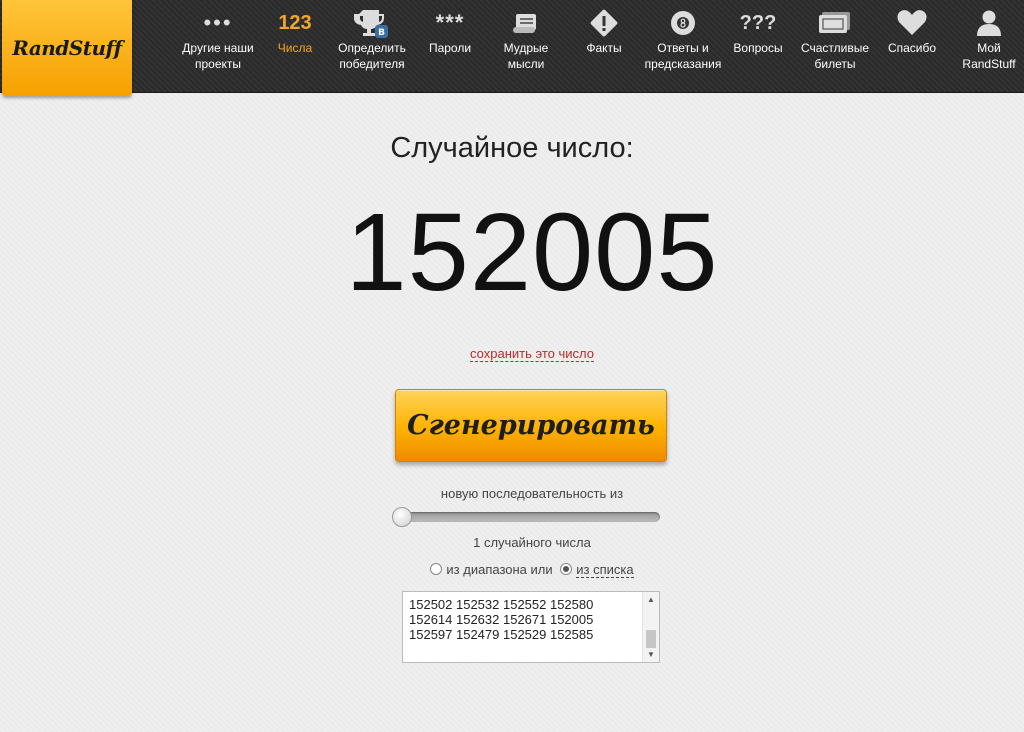 The height and width of the screenshot is (732, 1024). What do you see at coordinates (989, 20) in the screenshot?
I see `user-icon` at bounding box center [989, 20].